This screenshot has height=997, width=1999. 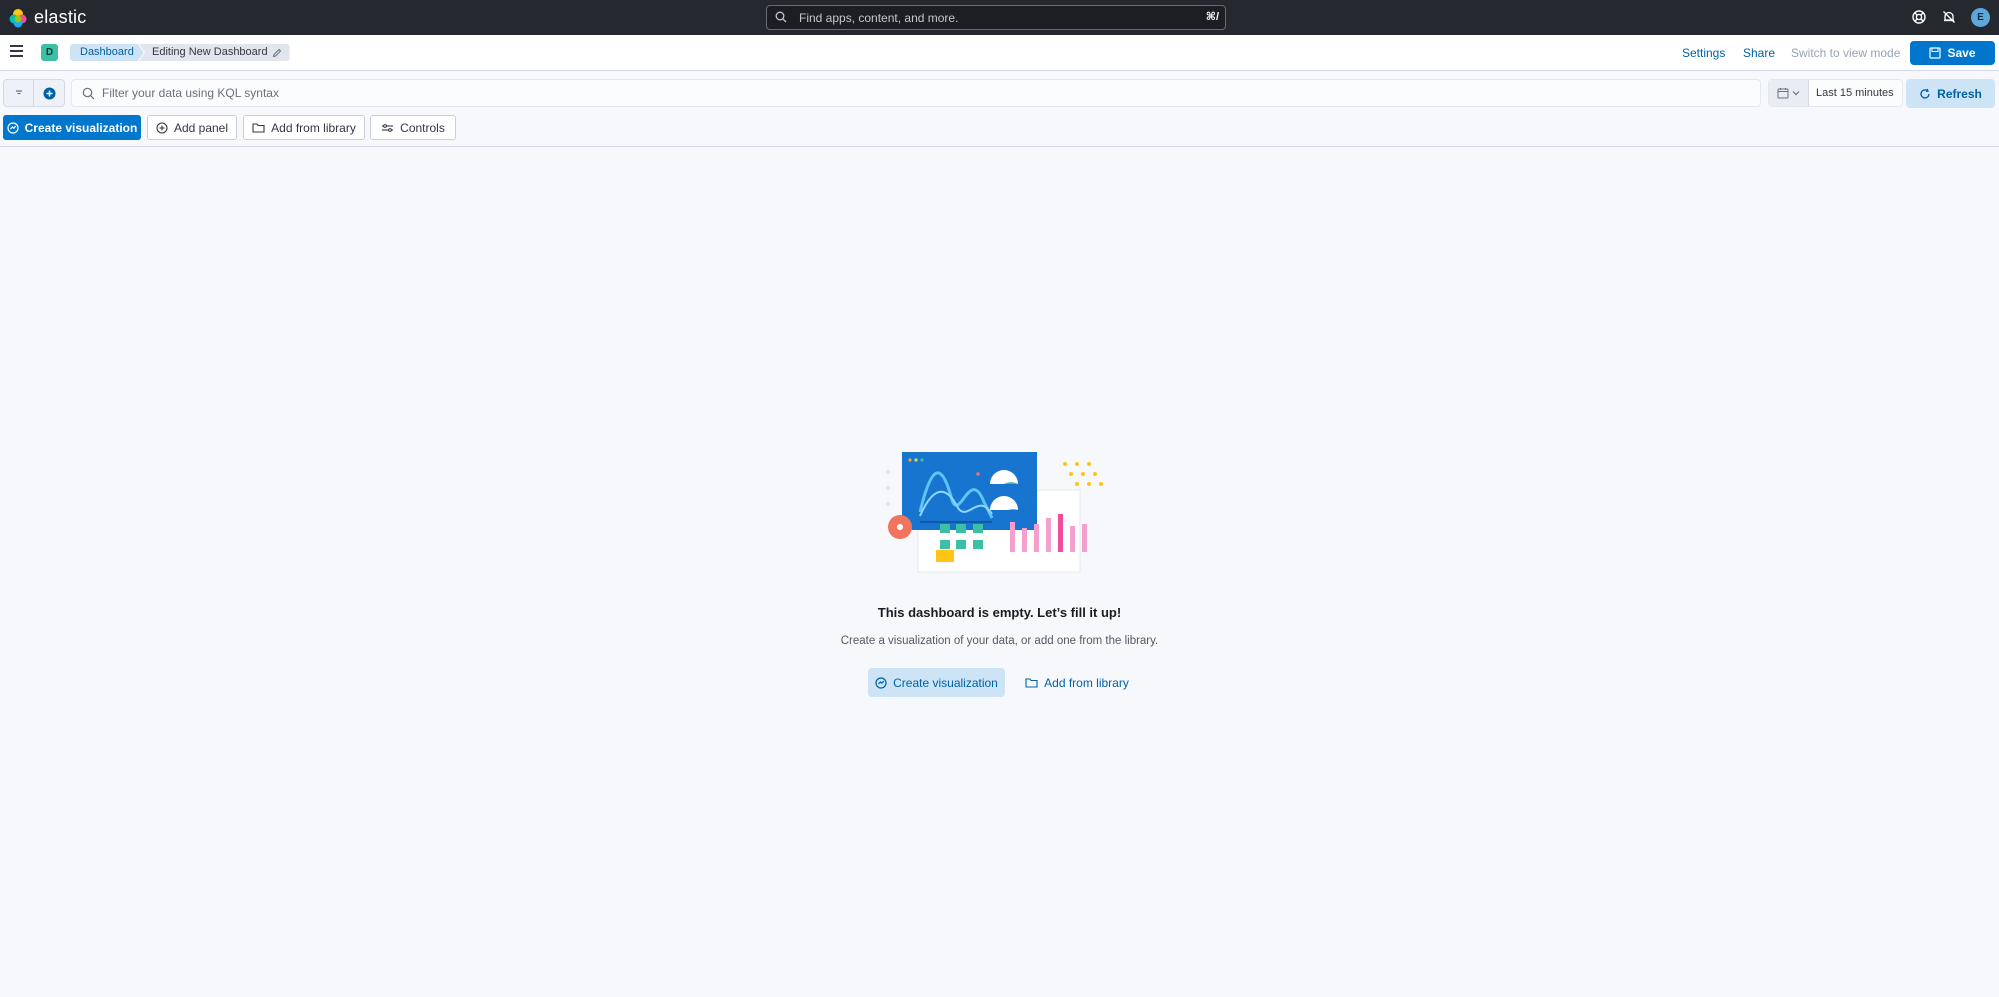 I want to click on pencil-icon, so click(x=276, y=52).